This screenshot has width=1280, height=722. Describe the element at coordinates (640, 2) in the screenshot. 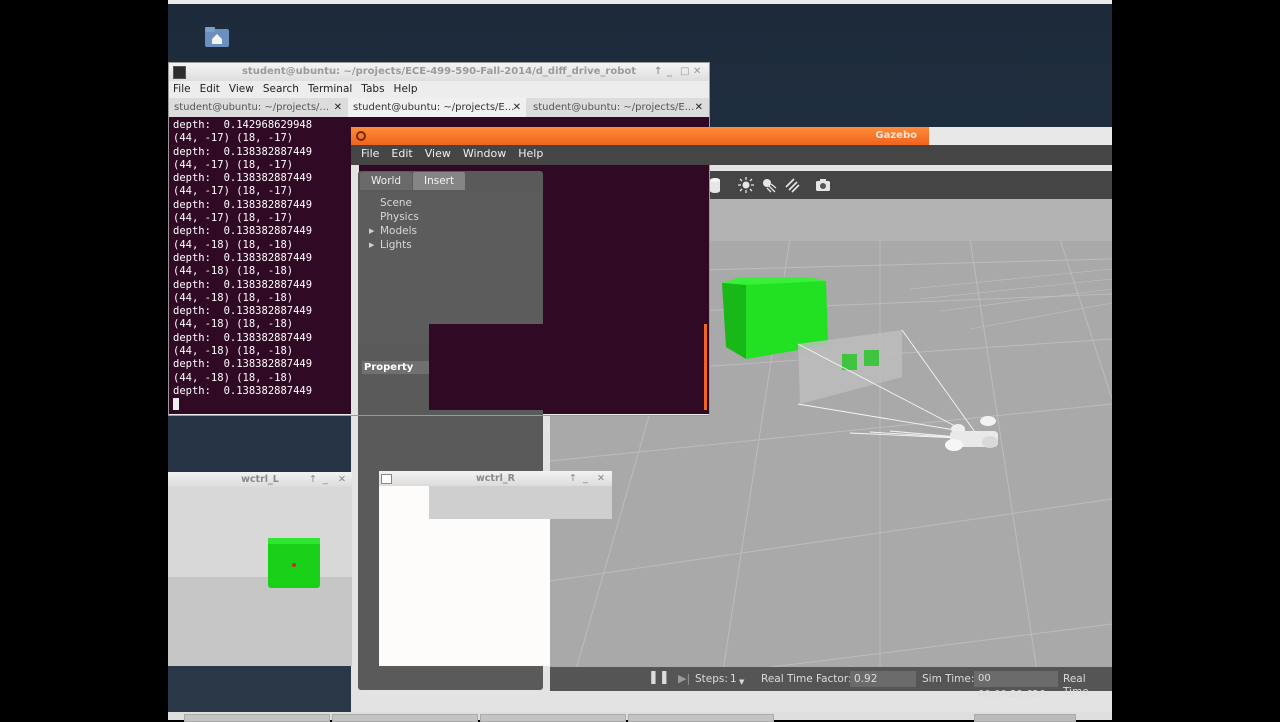

I see `desktop-top-strip` at that location.